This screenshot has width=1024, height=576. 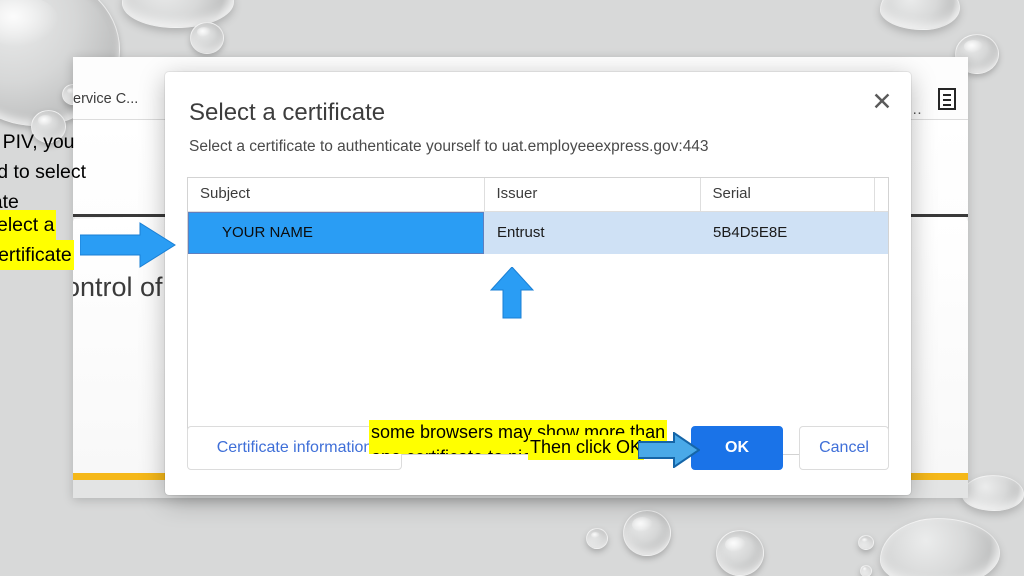 I want to click on cancel-button: Cancel, so click(x=844, y=448).